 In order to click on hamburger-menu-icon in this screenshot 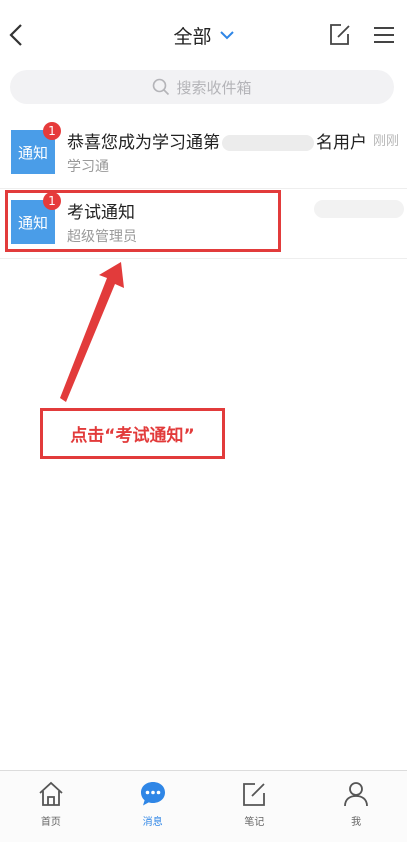, I will do `click(384, 35)`.